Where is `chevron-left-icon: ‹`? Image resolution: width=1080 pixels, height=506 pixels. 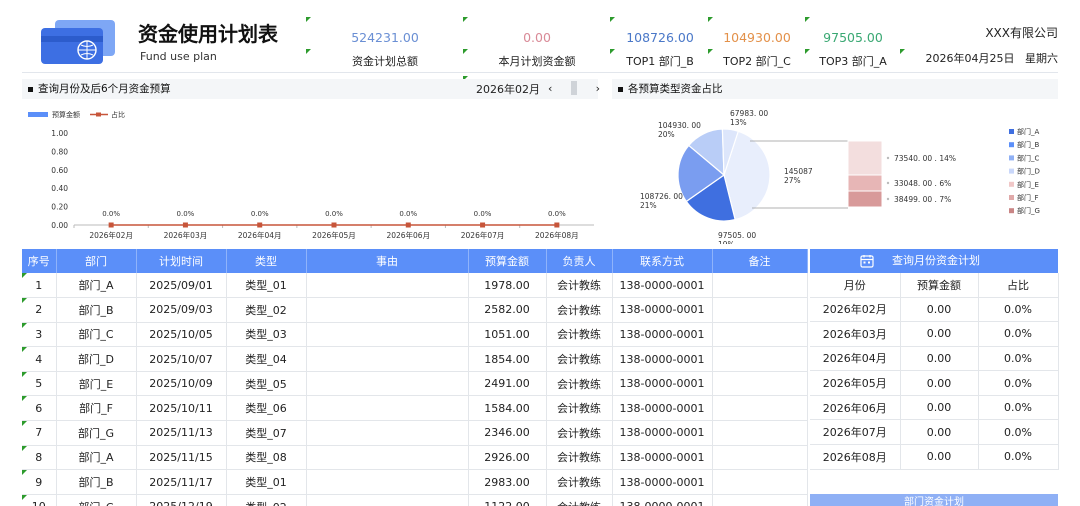 chevron-left-icon: ‹ is located at coordinates (550, 88).